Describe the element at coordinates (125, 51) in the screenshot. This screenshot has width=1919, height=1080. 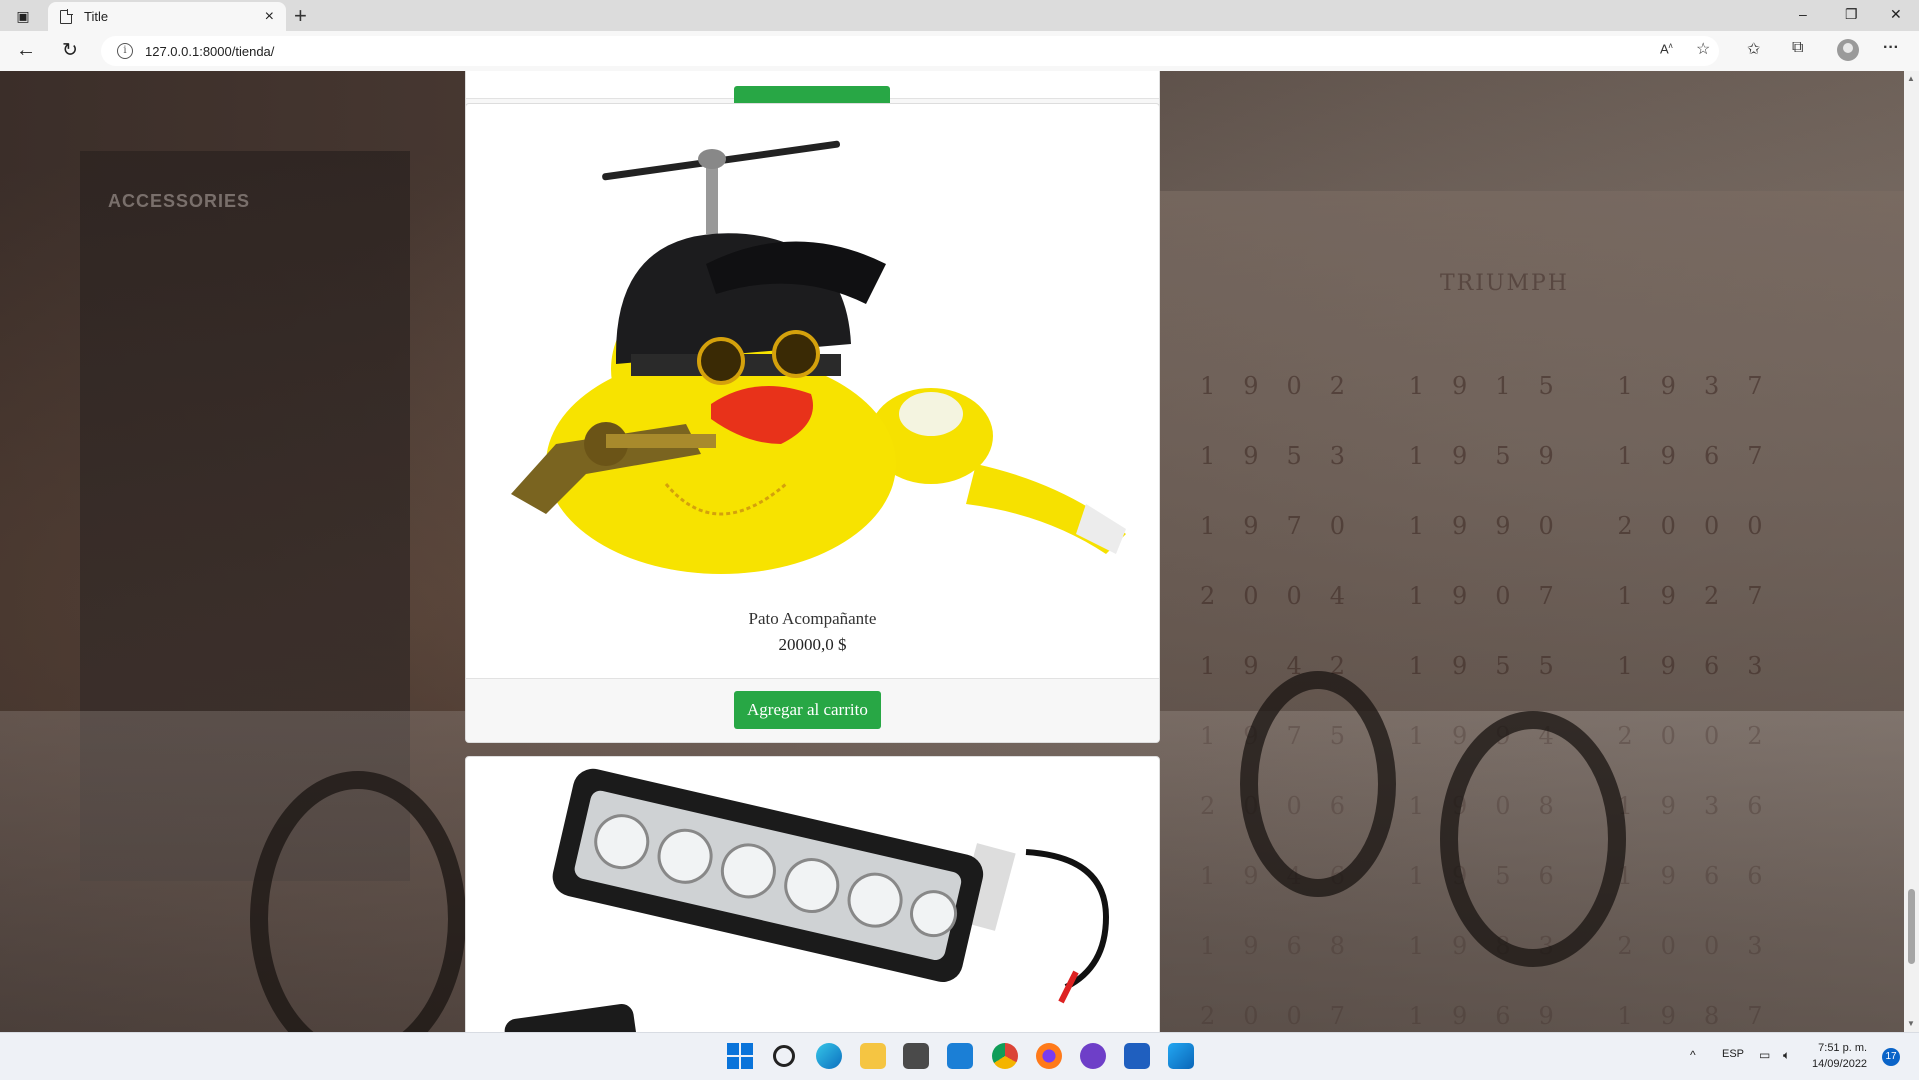
I see `site-info-icon: i` at that location.